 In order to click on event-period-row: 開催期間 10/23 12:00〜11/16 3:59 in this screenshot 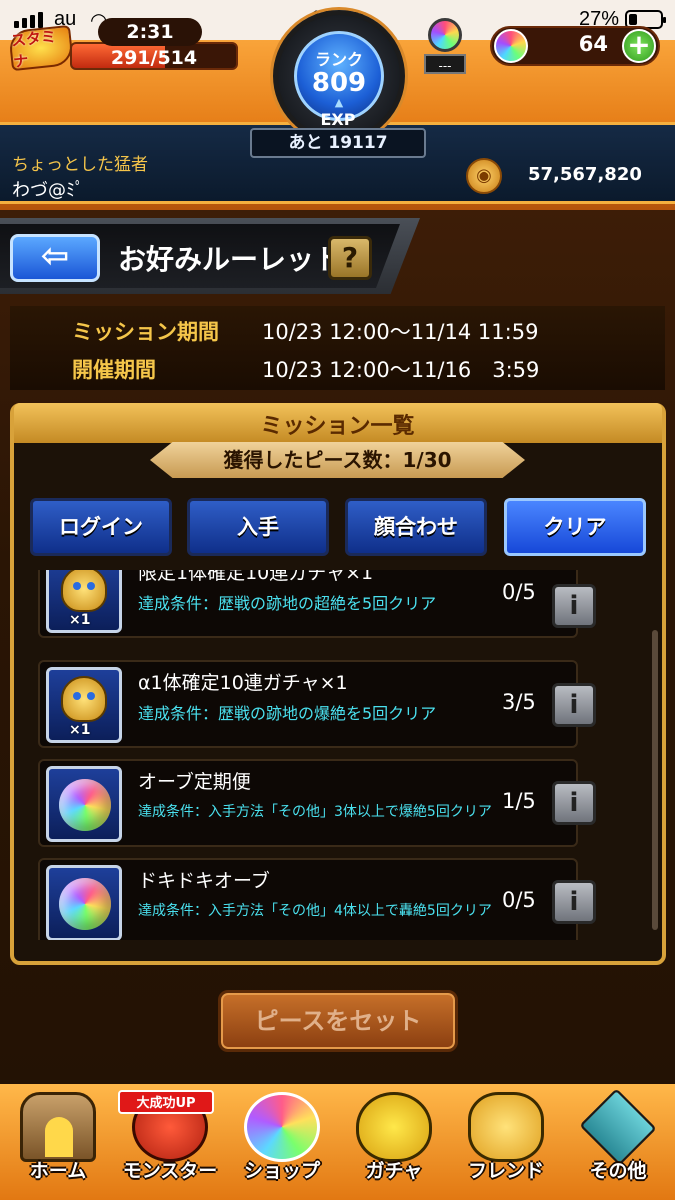, I will do `click(305, 369)`.